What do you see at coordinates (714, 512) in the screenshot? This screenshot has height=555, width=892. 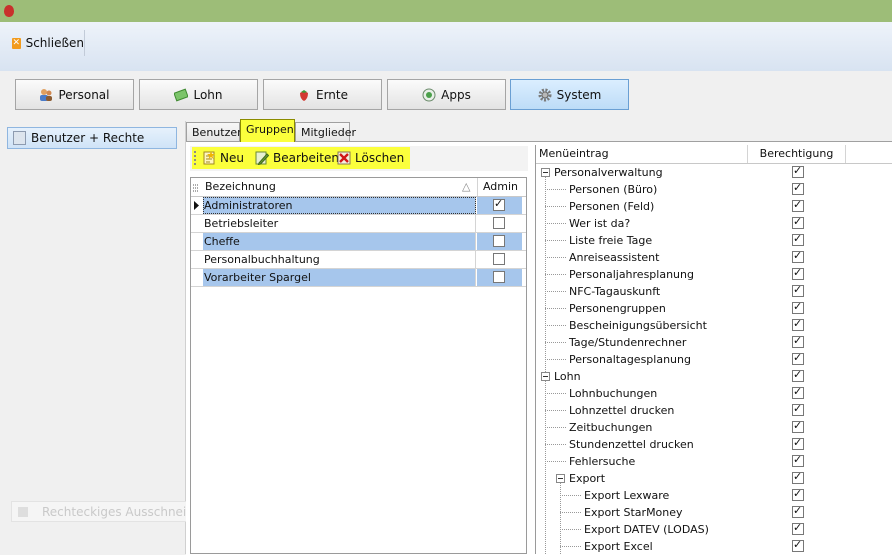 I see `tree-item: Export StarMoney` at bounding box center [714, 512].